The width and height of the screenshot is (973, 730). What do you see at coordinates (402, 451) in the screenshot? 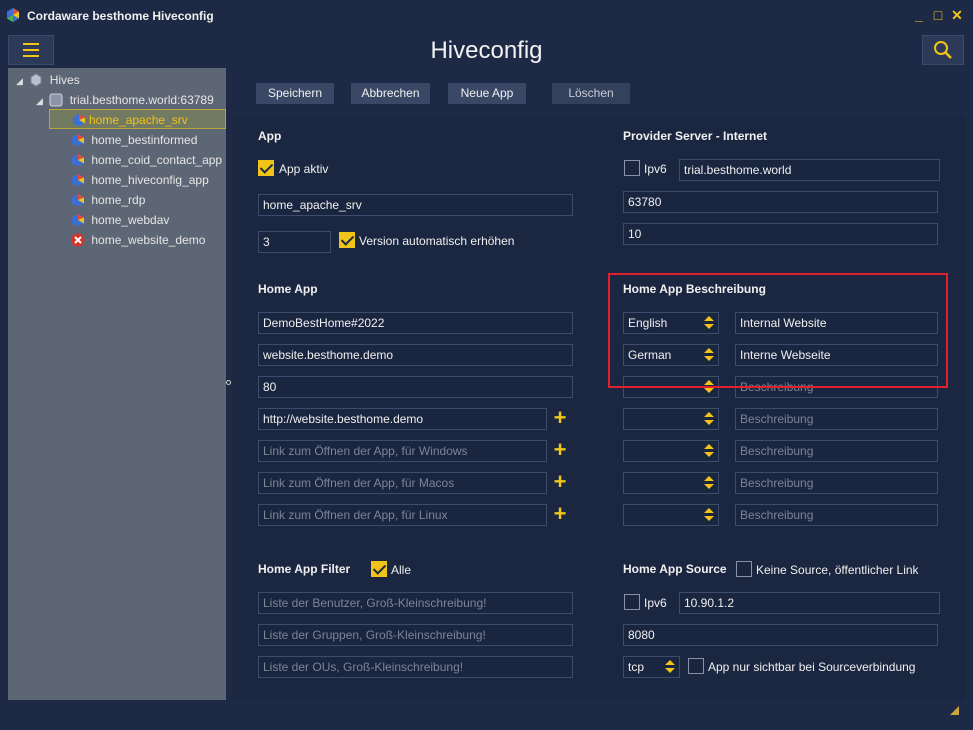
I see `link-windows-input: Link zum Öffnen der App, für Windows` at bounding box center [402, 451].